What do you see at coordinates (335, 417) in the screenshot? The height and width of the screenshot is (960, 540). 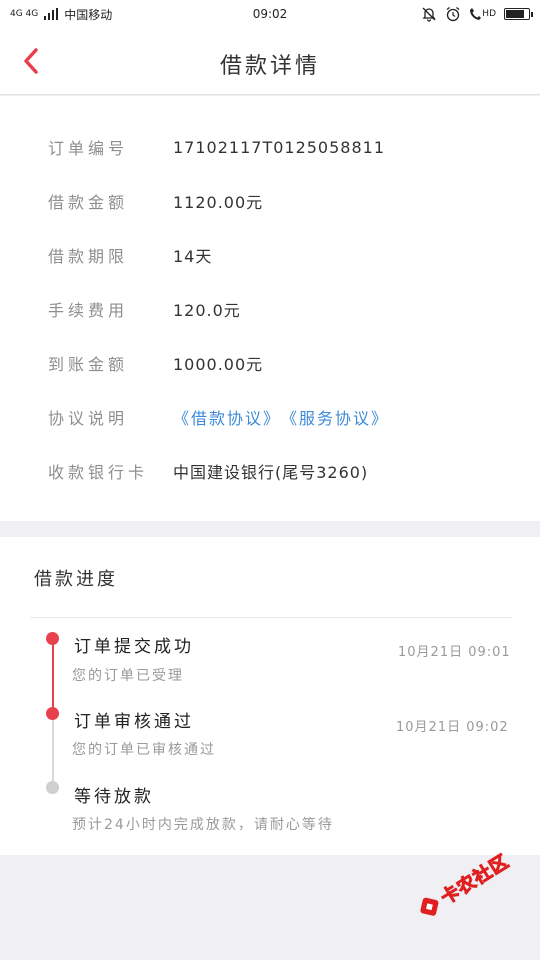 I see `service-agreement-link: 《服务协议》` at bounding box center [335, 417].